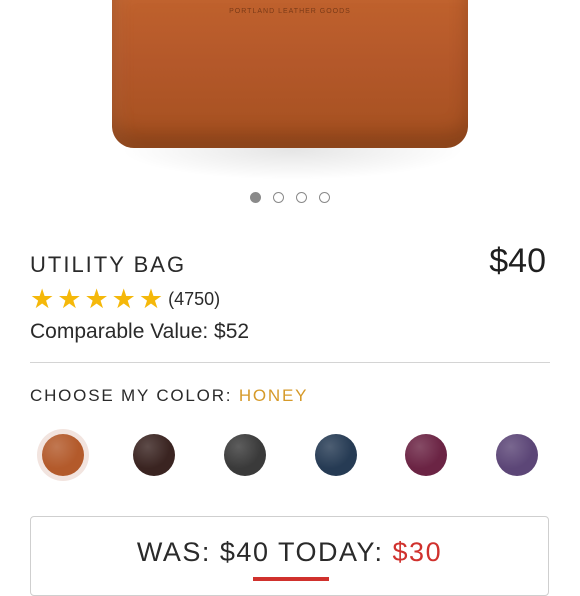  What do you see at coordinates (63, 455) in the screenshot?
I see `color-swatch-honey` at bounding box center [63, 455].